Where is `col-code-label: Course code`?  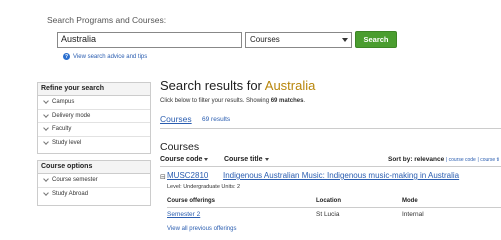
col-code-label: Course code is located at coordinates (181, 159).